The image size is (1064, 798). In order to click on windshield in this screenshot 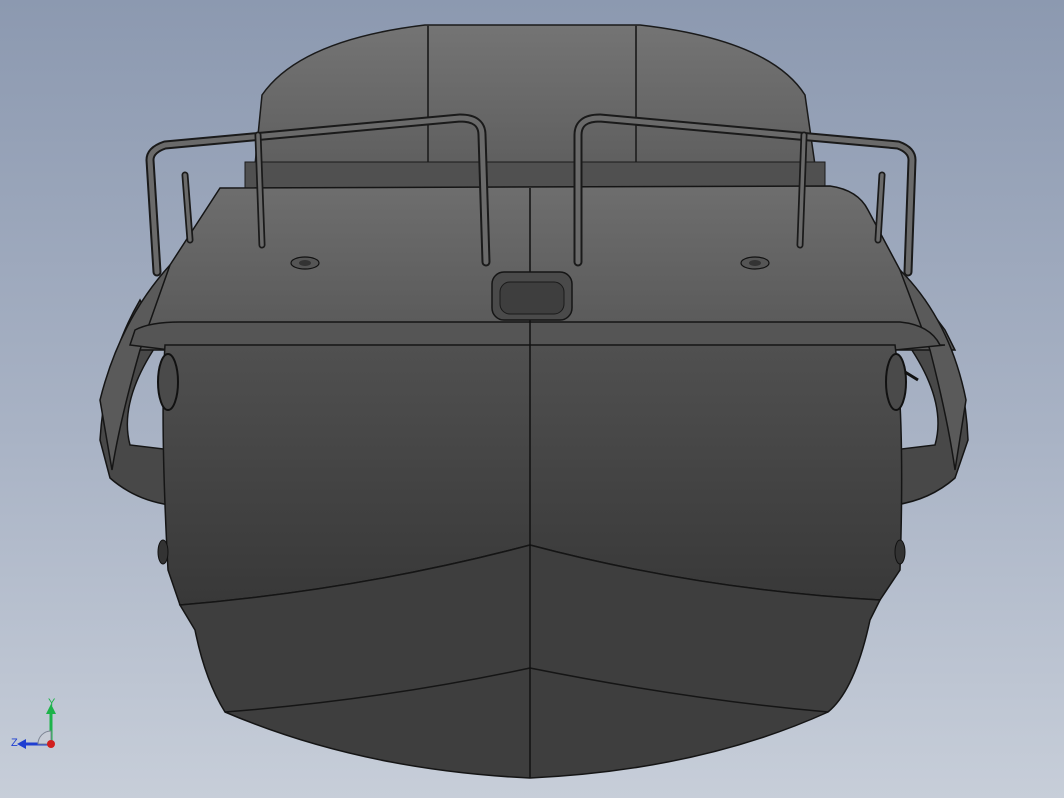, I will do `click(535, 95)`.